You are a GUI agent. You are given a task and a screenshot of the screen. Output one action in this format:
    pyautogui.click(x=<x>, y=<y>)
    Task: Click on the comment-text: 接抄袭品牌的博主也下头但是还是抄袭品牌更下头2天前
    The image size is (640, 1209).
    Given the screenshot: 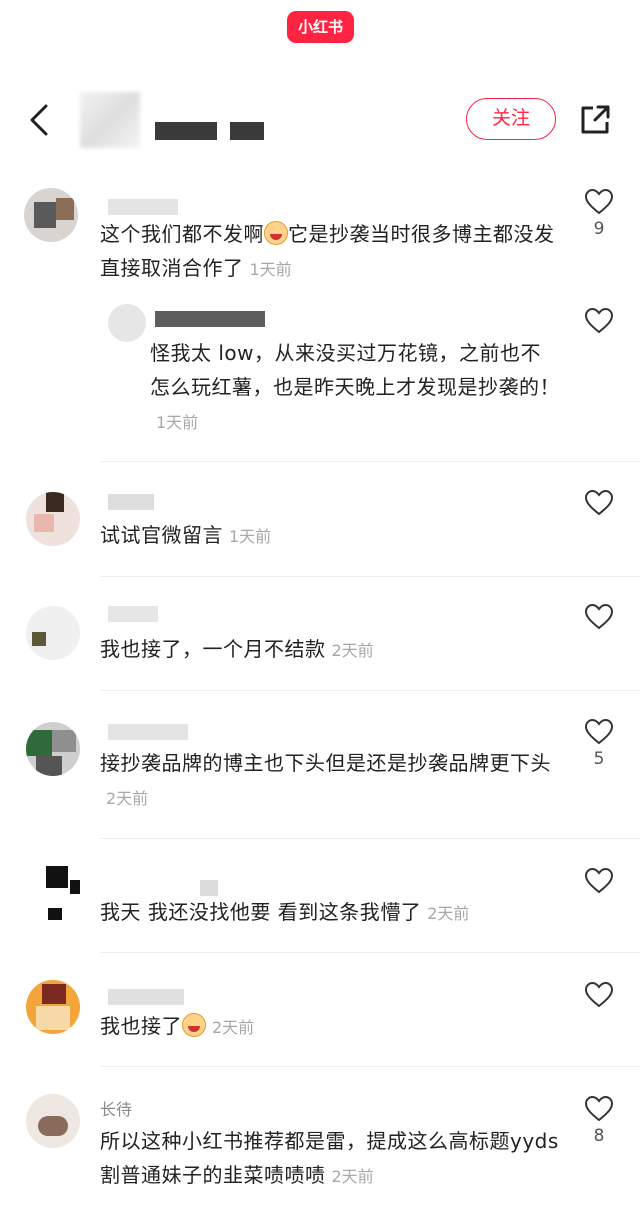 What is the action you would take?
    pyautogui.click(x=325, y=779)
    